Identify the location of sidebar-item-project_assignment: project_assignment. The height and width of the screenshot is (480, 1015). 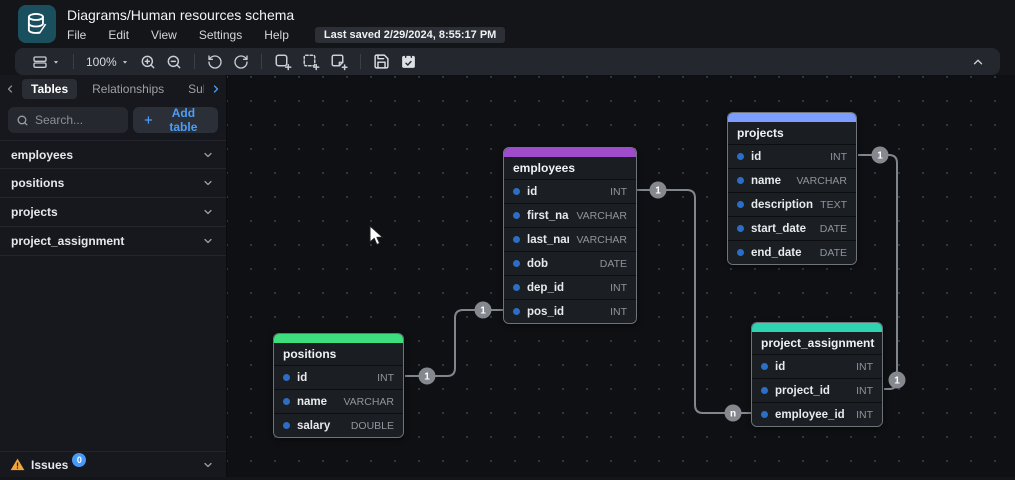
(113, 241).